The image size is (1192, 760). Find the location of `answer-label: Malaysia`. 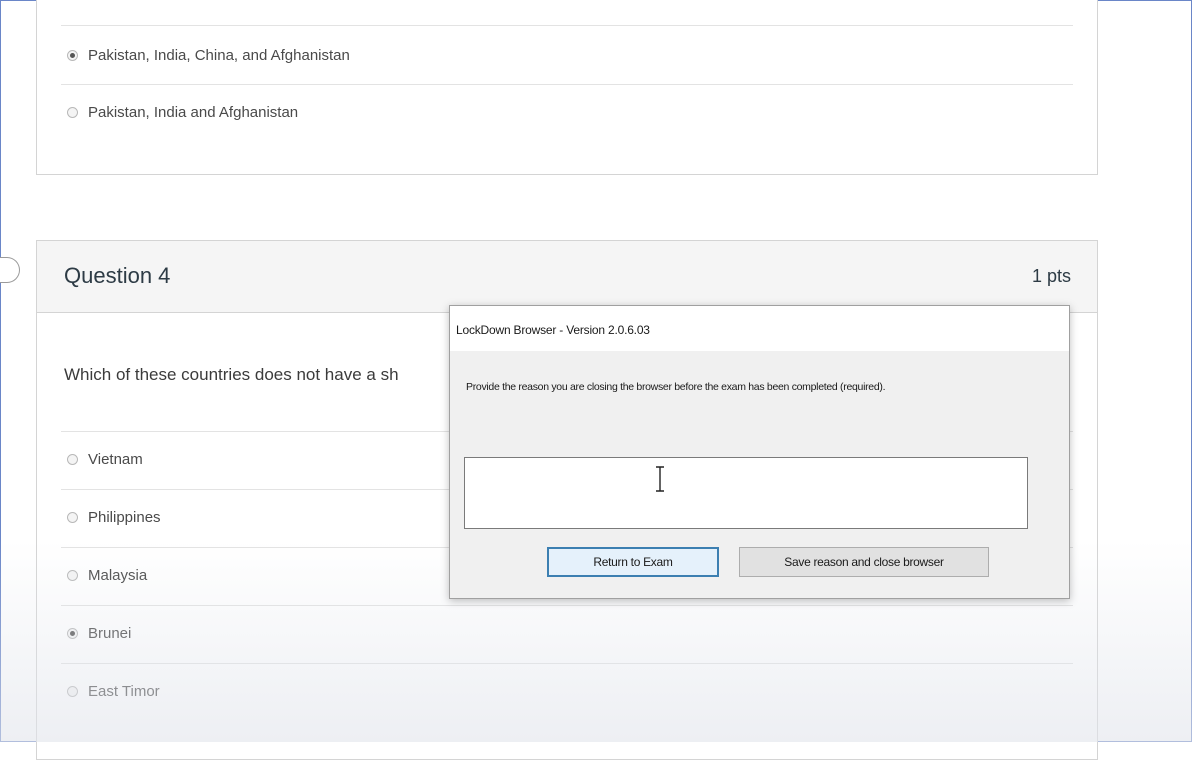

answer-label: Malaysia is located at coordinates (118, 575).